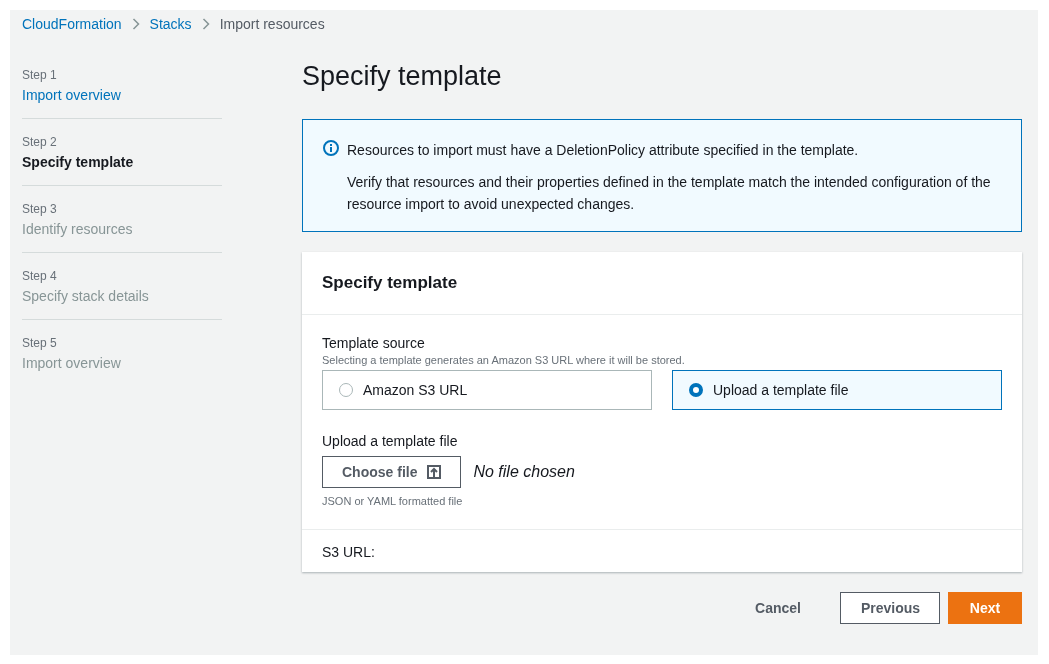  I want to click on field-label: Upload a template file, so click(390, 441).